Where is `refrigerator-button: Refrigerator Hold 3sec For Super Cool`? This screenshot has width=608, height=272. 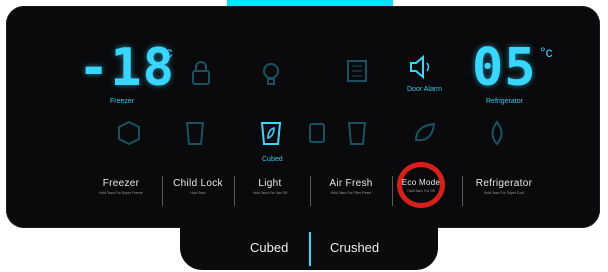
refrigerator-button: Refrigerator Hold 3sec For Super Cool is located at coordinates (504, 192).